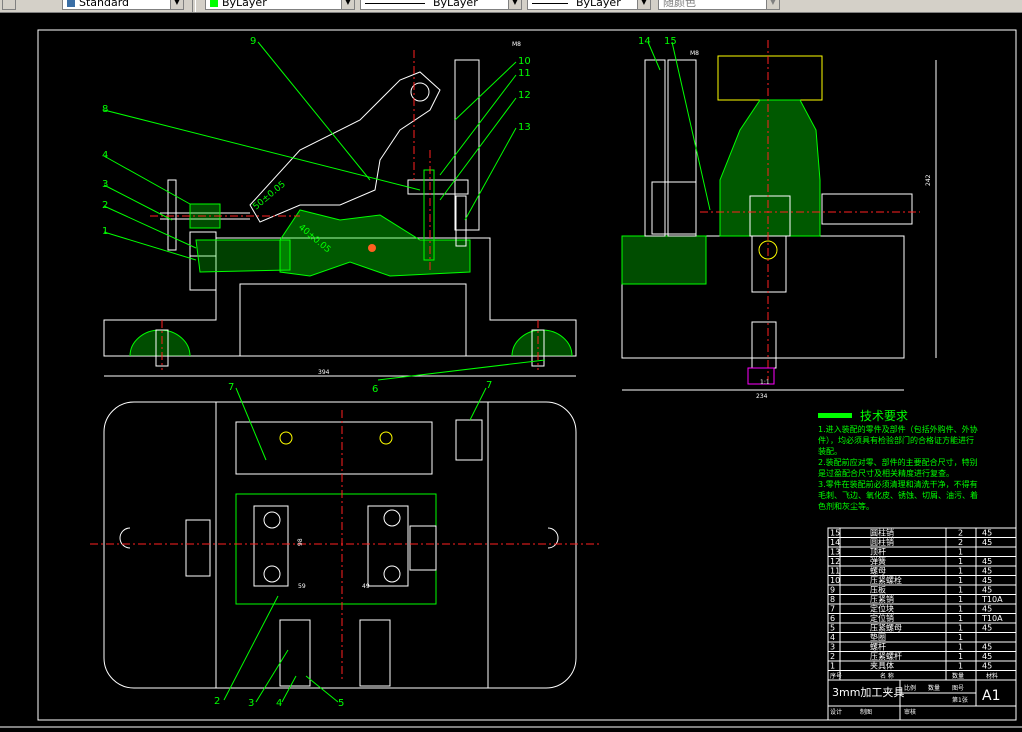 This screenshot has width=1022, height=732. What do you see at coordinates (884, 416) in the screenshot?
I see `tech-title: 技术要求` at bounding box center [884, 416].